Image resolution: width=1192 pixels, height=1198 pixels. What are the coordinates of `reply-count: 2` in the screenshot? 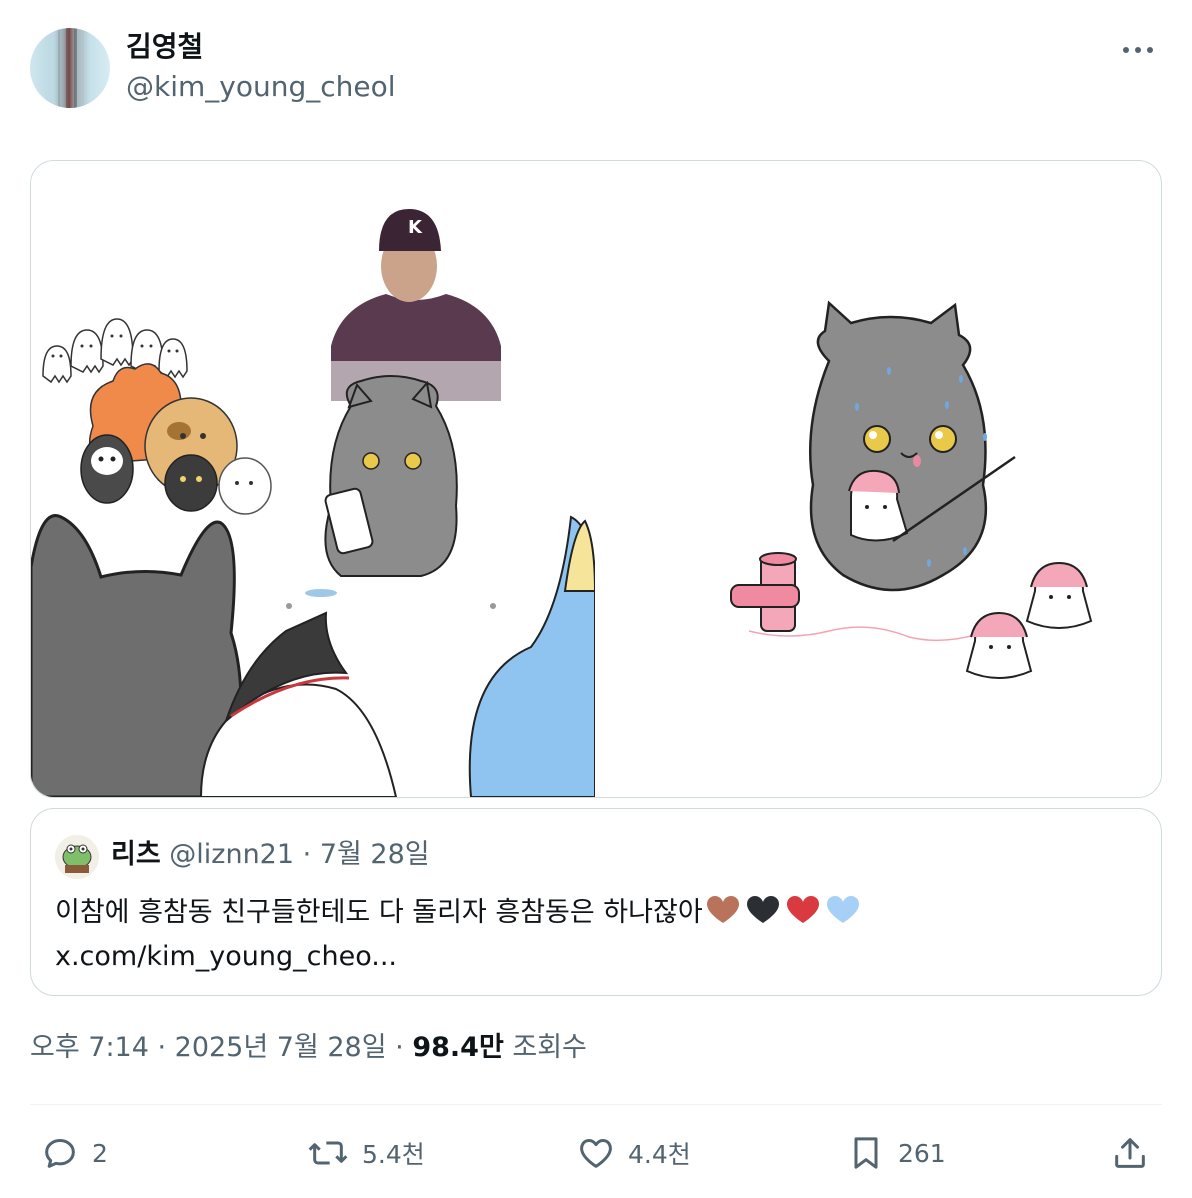 It's located at (100, 1153).